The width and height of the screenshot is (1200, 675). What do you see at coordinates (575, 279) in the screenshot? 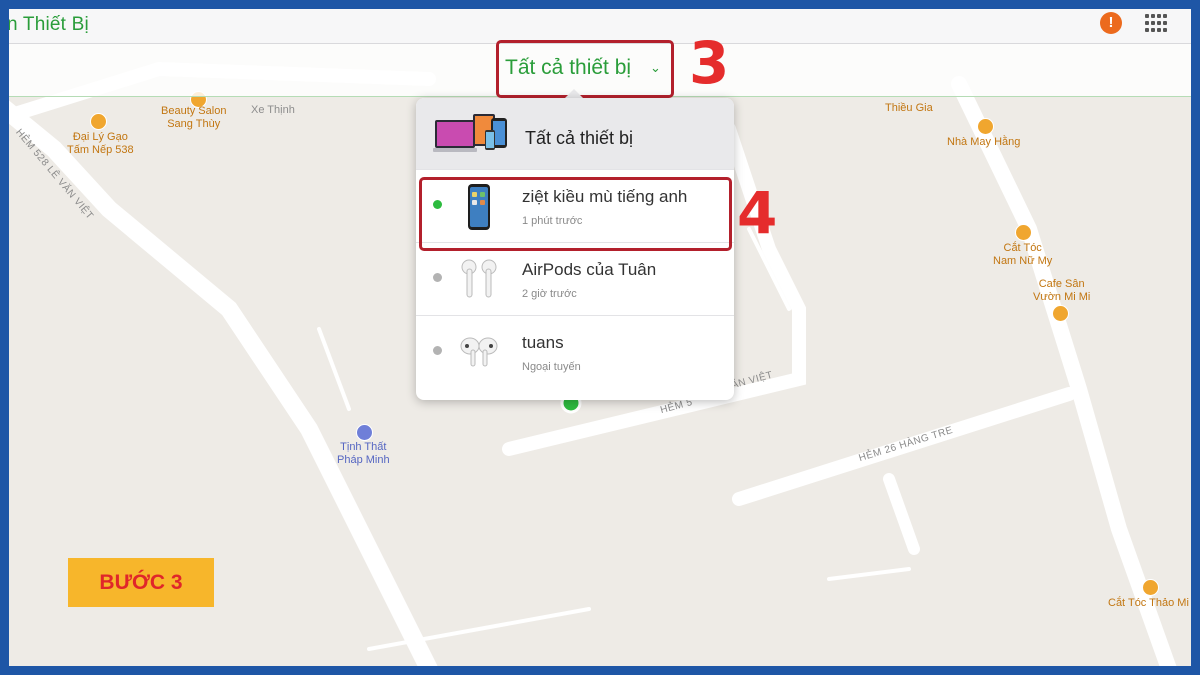
I see `dropdown-item-device: AirPods của Tuân 2 giờ trước` at bounding box center [575, 279].